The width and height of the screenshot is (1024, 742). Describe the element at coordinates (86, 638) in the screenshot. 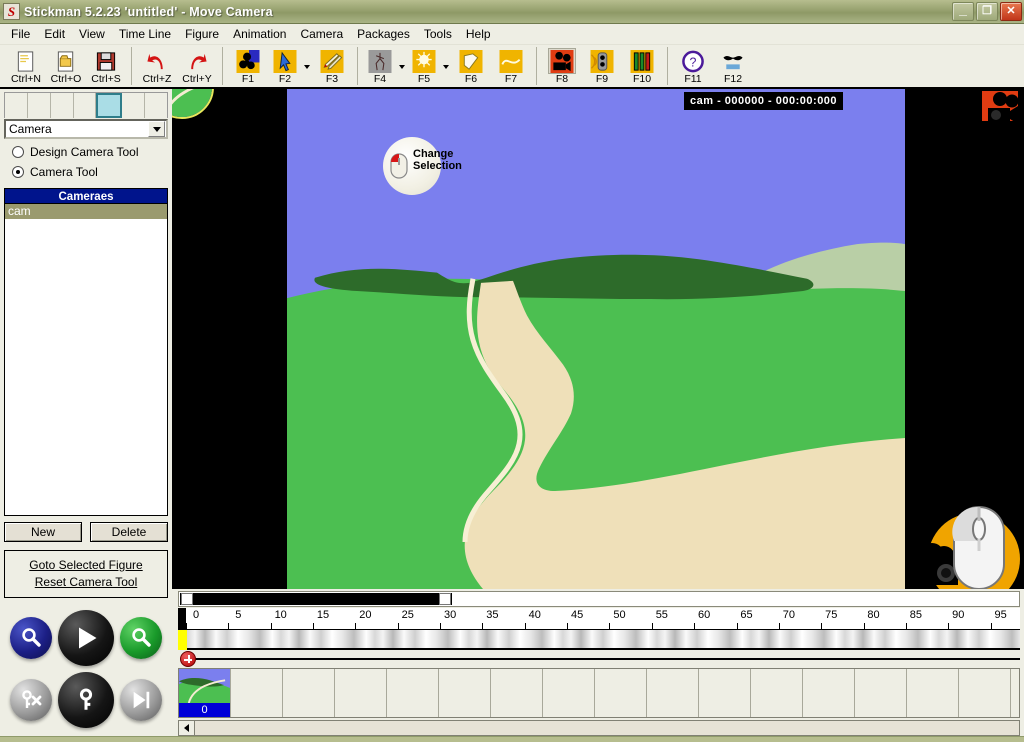

I see `play-button` at that location.